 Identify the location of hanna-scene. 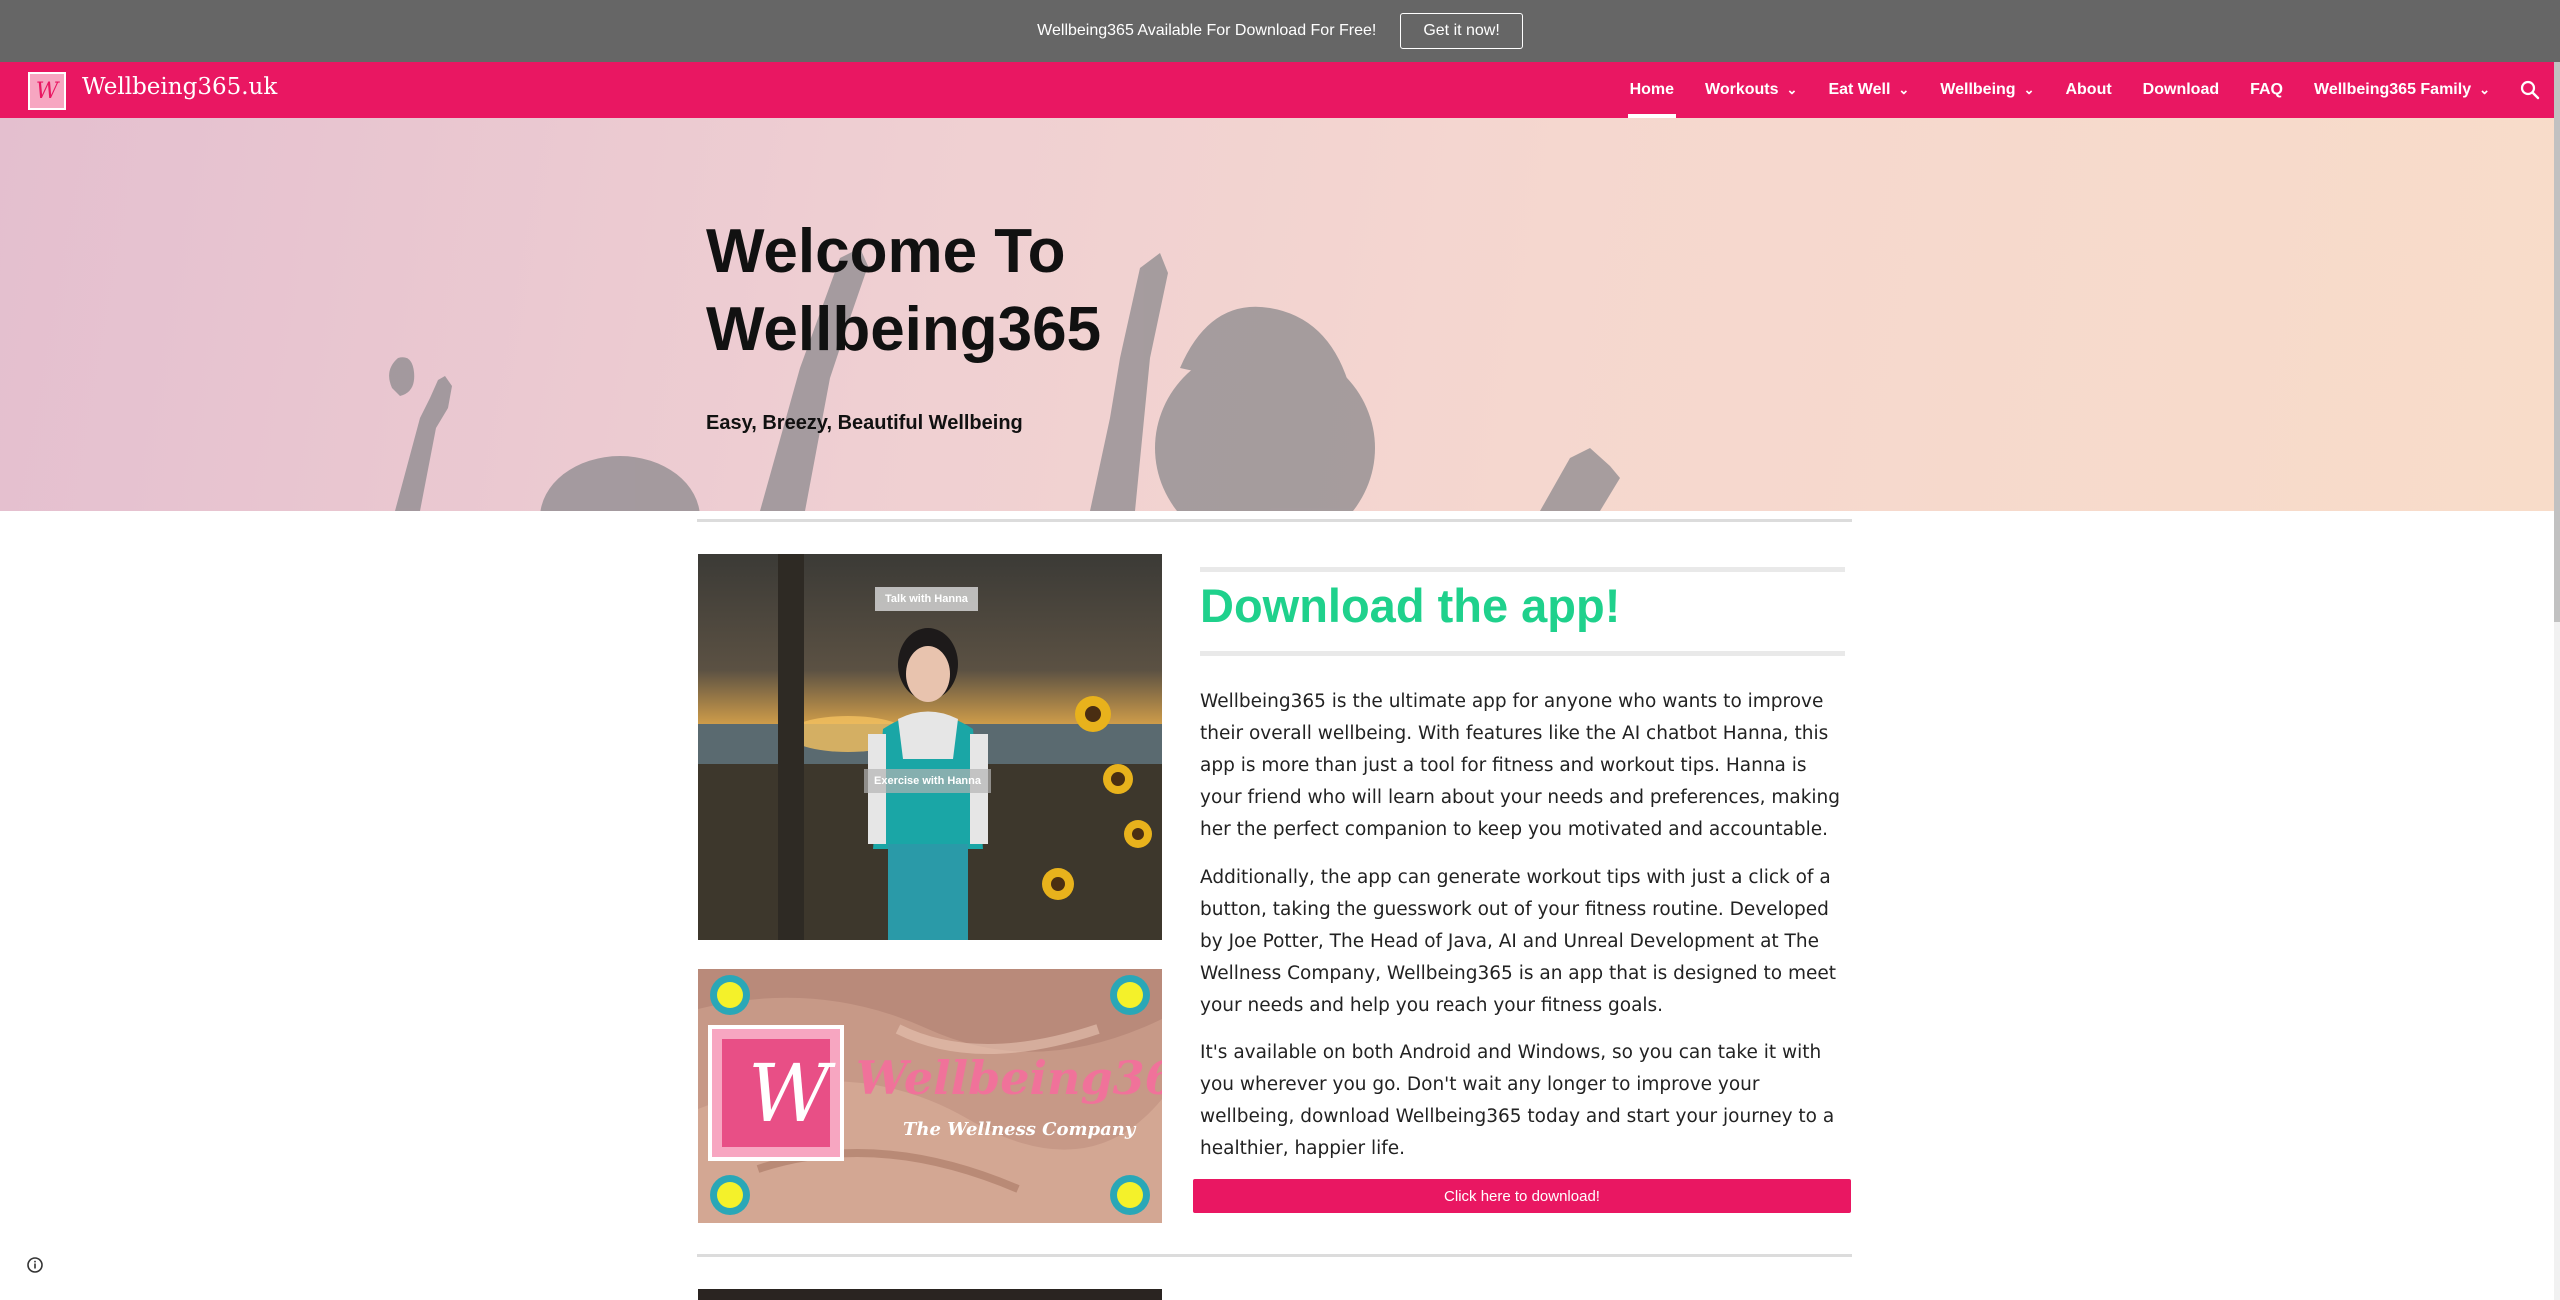
(930, 747).